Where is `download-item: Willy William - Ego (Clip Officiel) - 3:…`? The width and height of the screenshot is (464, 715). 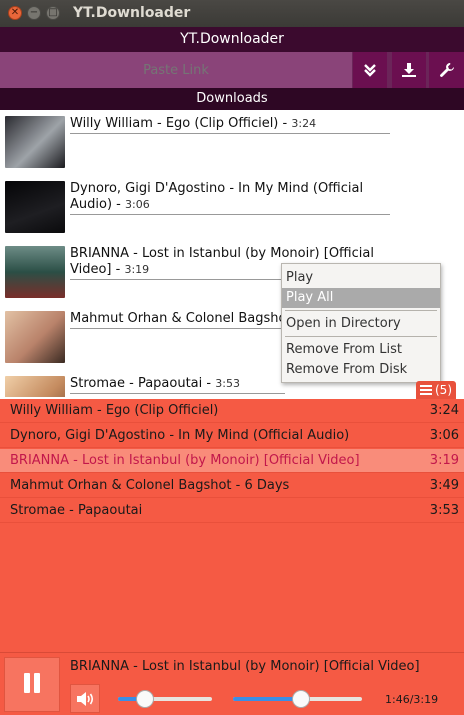 download-item: Willy William - Ego (Clip Officiel) - 3:… is located at coordinates (232, 140).